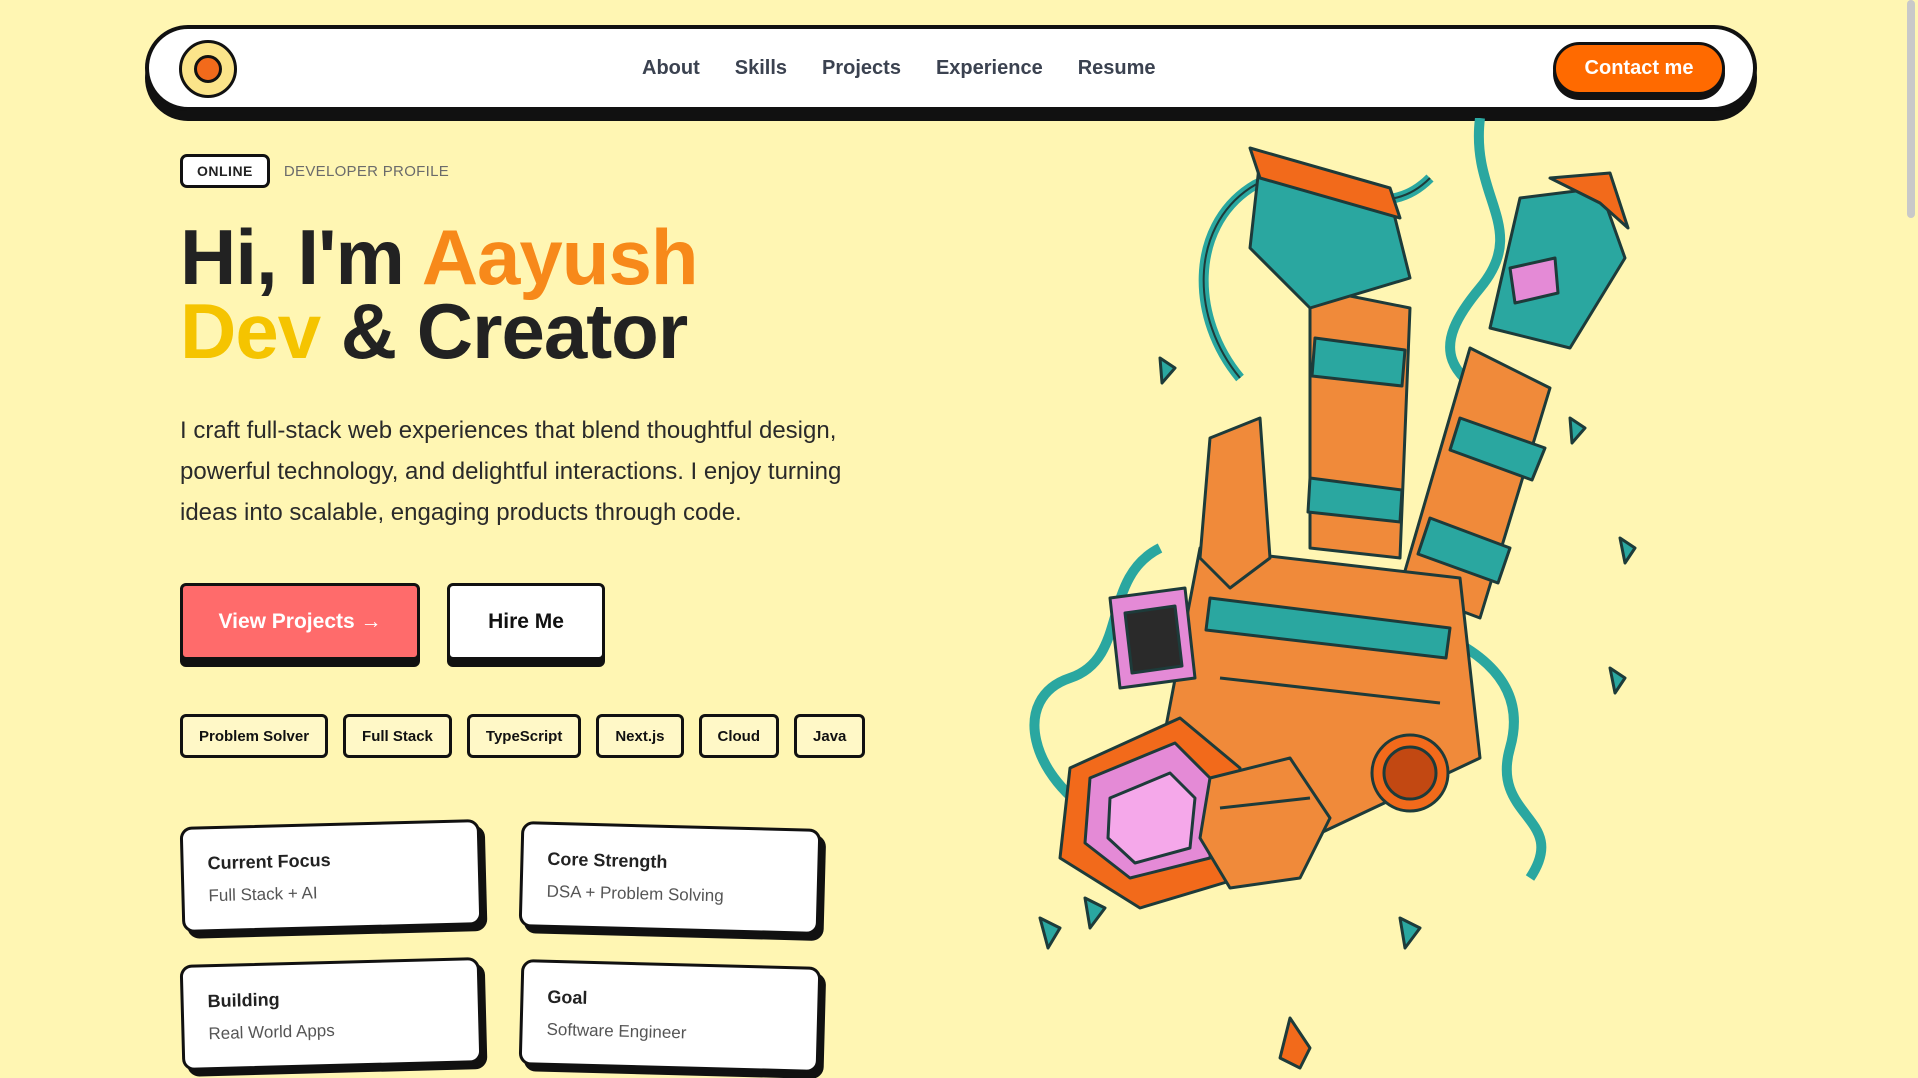 The height and width of the screenshot is (1078, 1918). I want to click on contact-button: Contact me, so click(1639, 68).